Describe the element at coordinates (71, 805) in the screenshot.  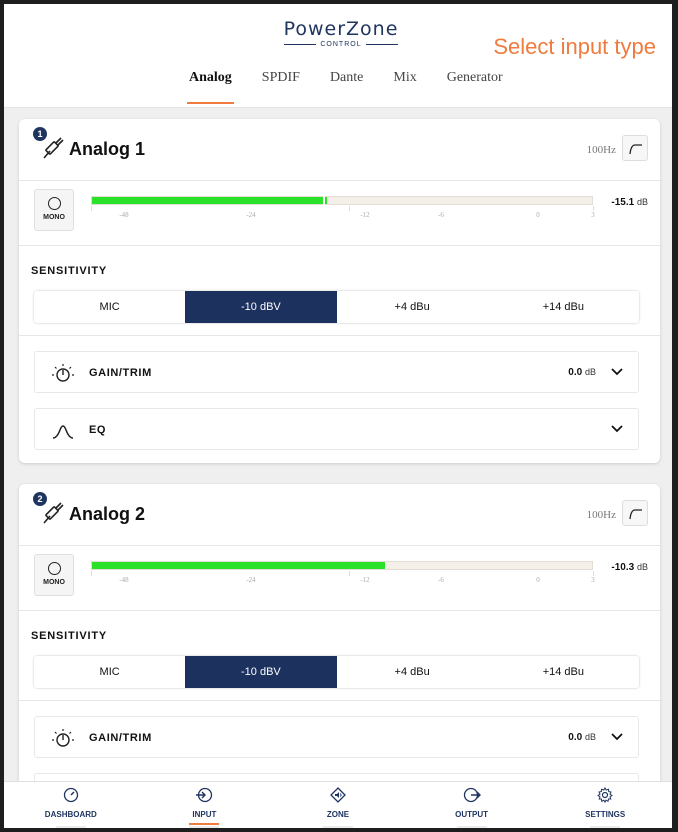
I see `nav-dashboard: DASHBOARD` at that location.